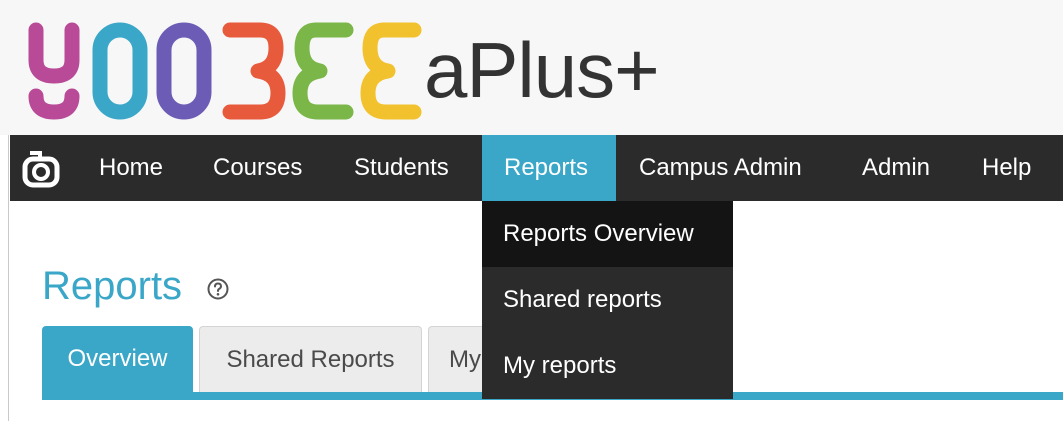 The image size is (1063, 421). What do you see at coordinates (257, 168) in the screenshot?
I see `nav-courses: Courses` at bounding box center [257, 168].